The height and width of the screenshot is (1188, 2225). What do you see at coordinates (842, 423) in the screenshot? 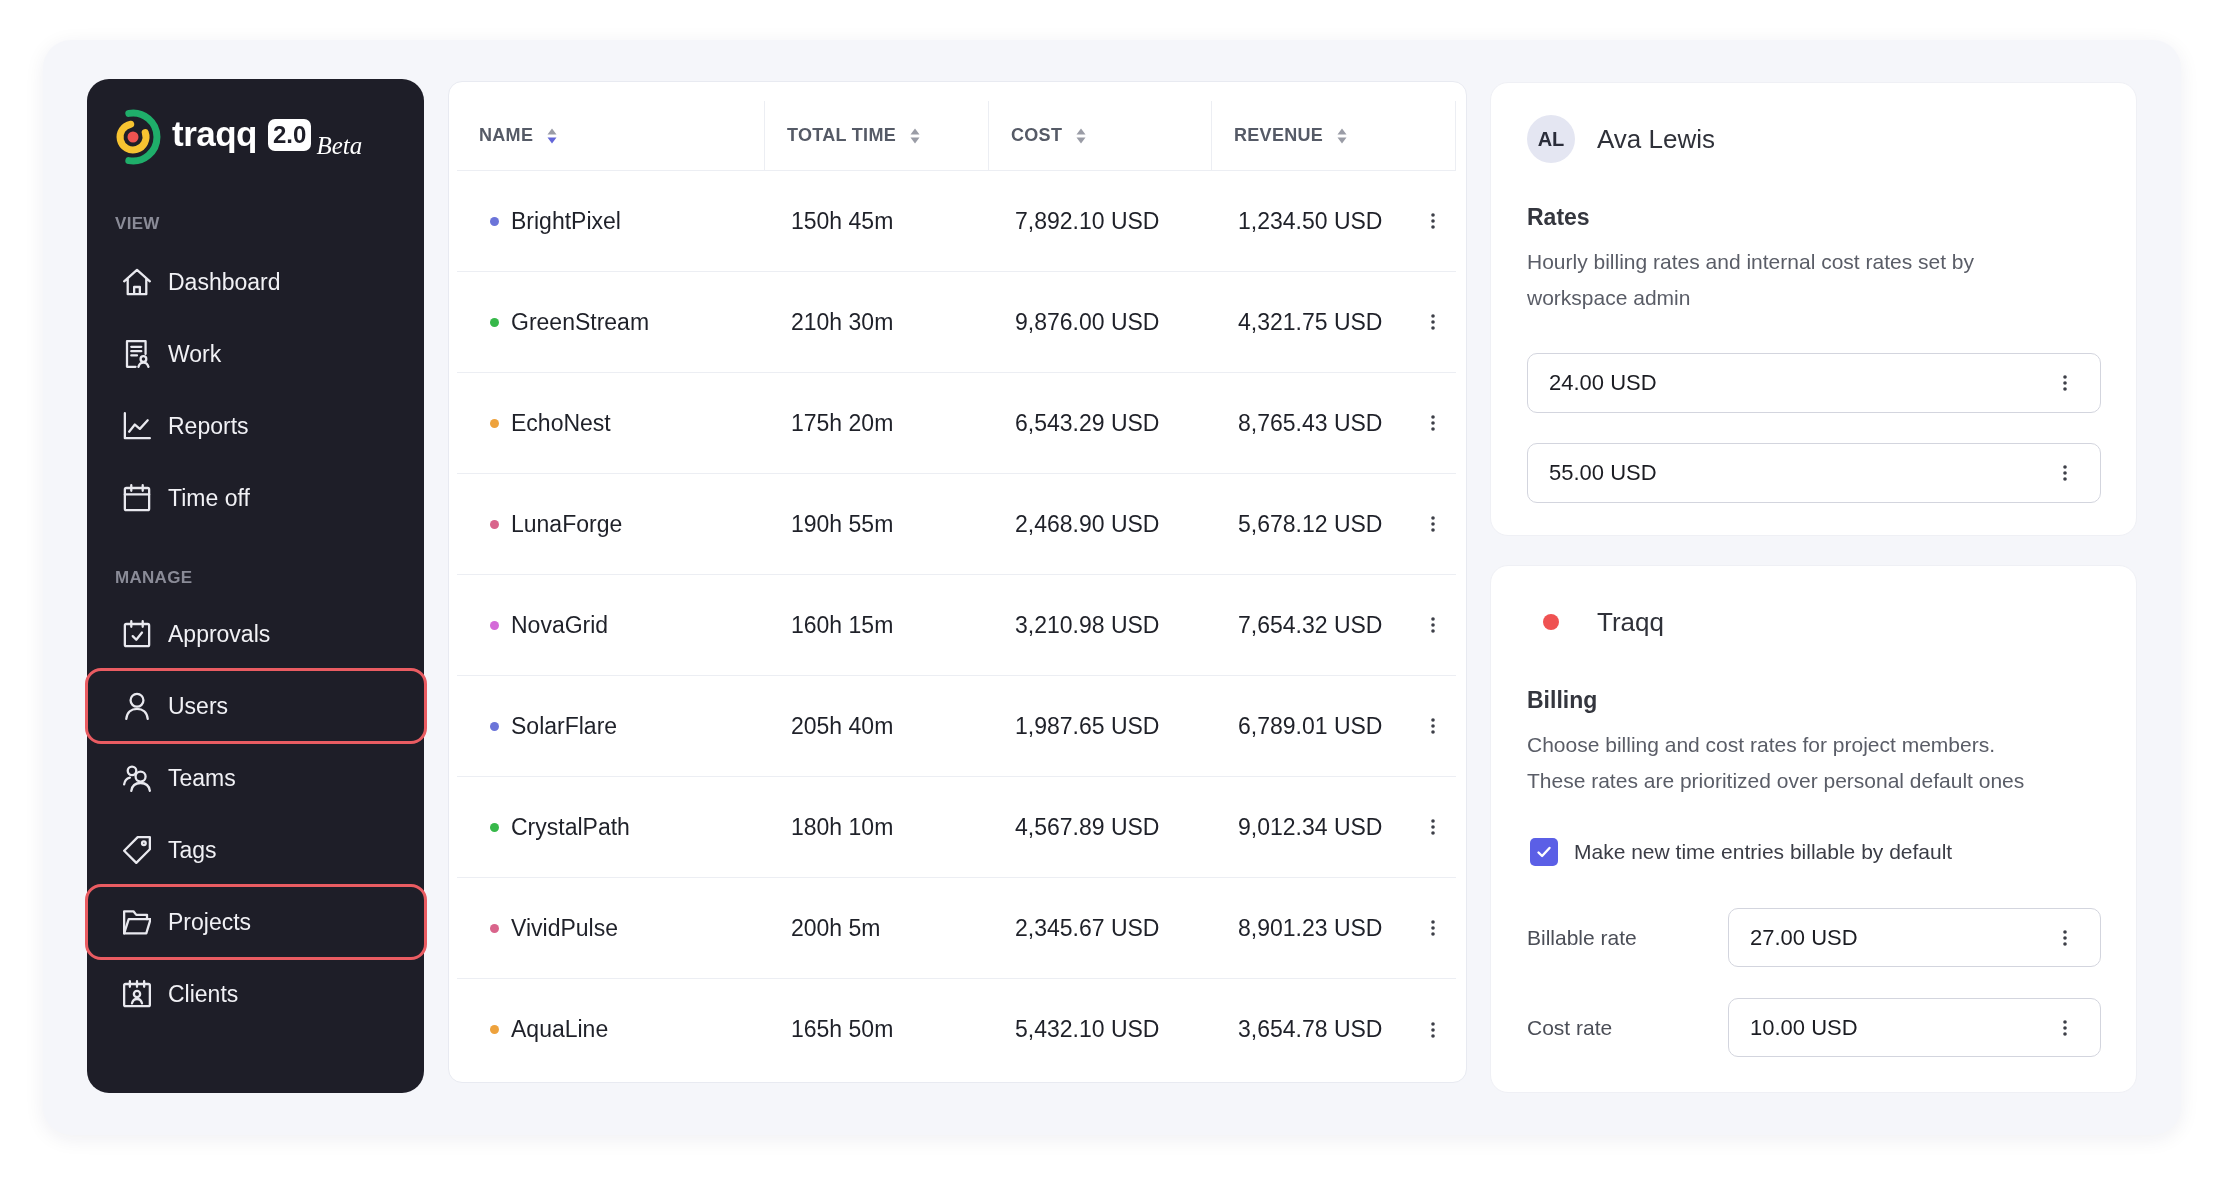
I see `total-time-text: 175h 20m` at bounding box center [842, 423].